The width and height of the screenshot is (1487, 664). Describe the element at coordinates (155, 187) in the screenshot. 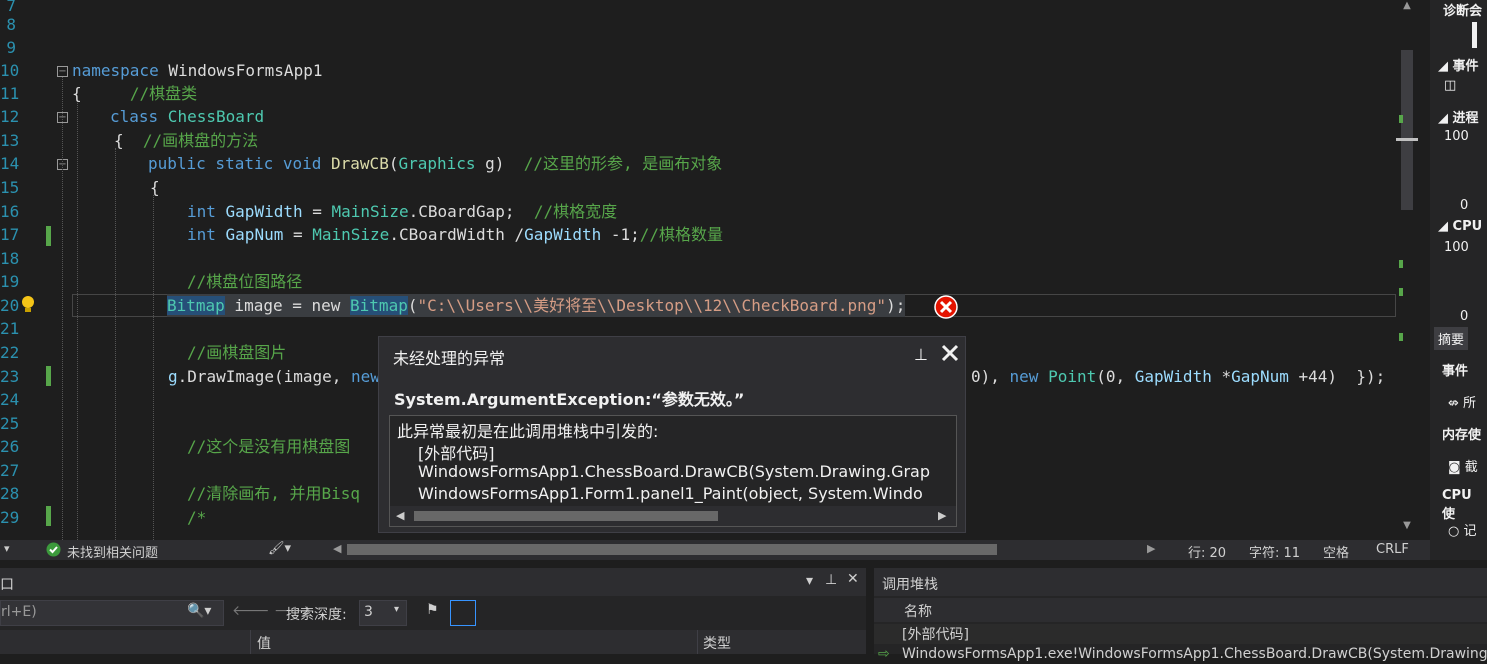

I see `code-line-15: {` at that location.